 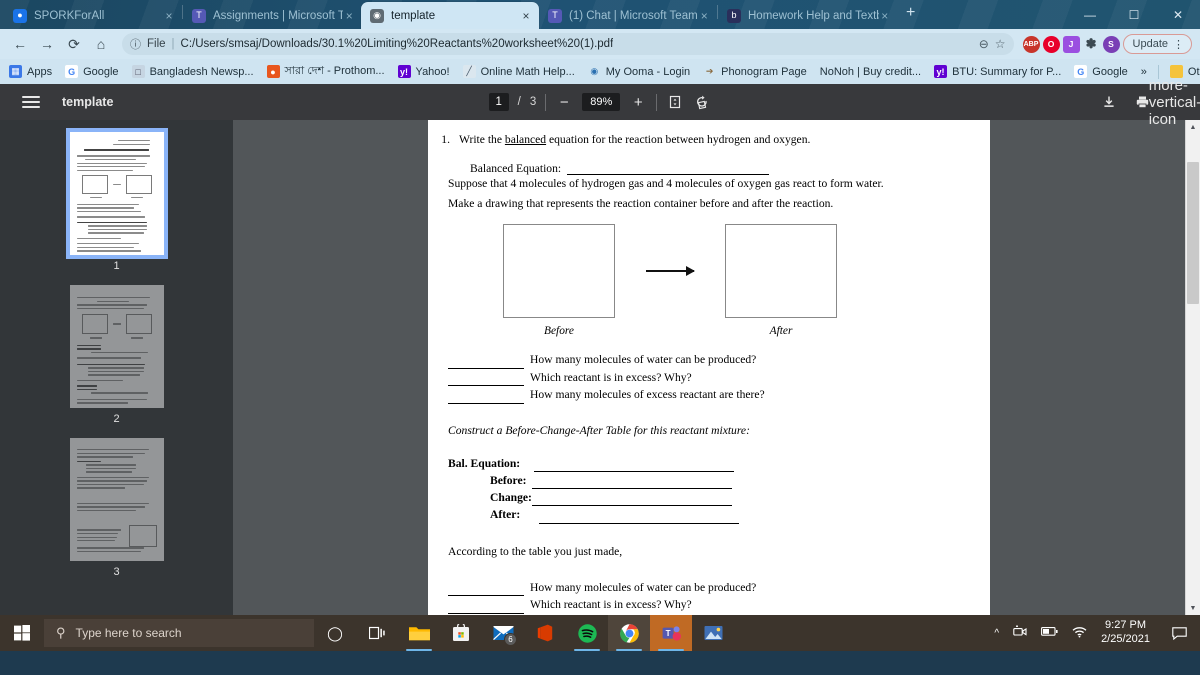 I want to click on reload-icon: ⟳, so click(x=74, y=44).